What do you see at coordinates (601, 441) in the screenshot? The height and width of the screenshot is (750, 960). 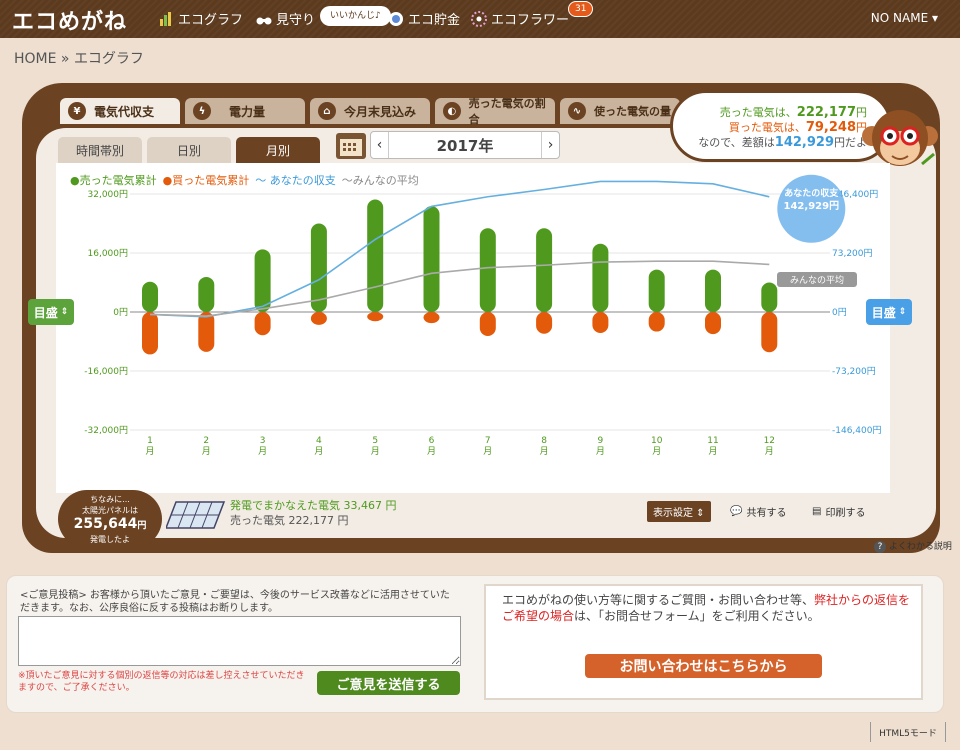 I see `x-tick-label: 9` at bounding box center [601, 441].